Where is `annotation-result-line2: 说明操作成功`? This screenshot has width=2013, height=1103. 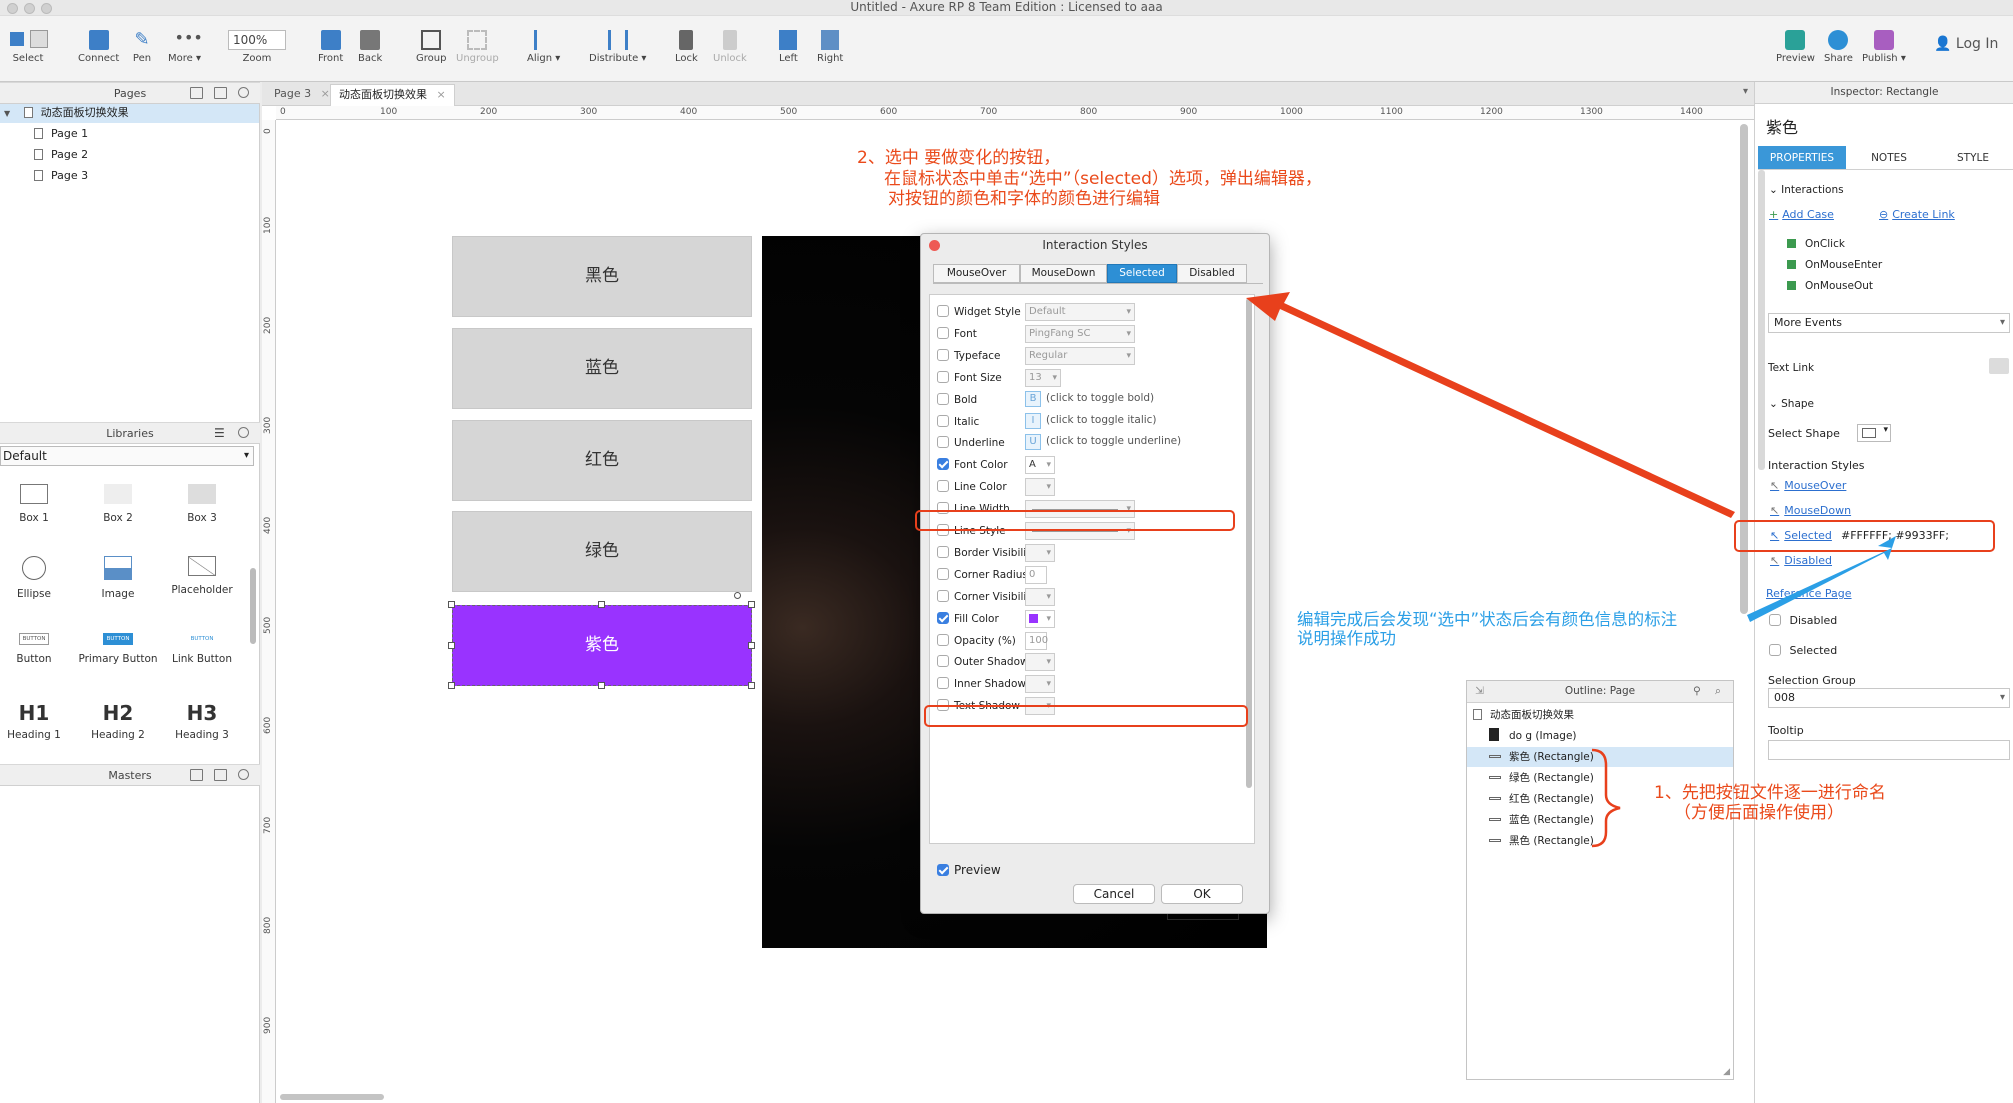
annotation-result-line2: 说明操作成功 is located at coordinates (1346, 638).